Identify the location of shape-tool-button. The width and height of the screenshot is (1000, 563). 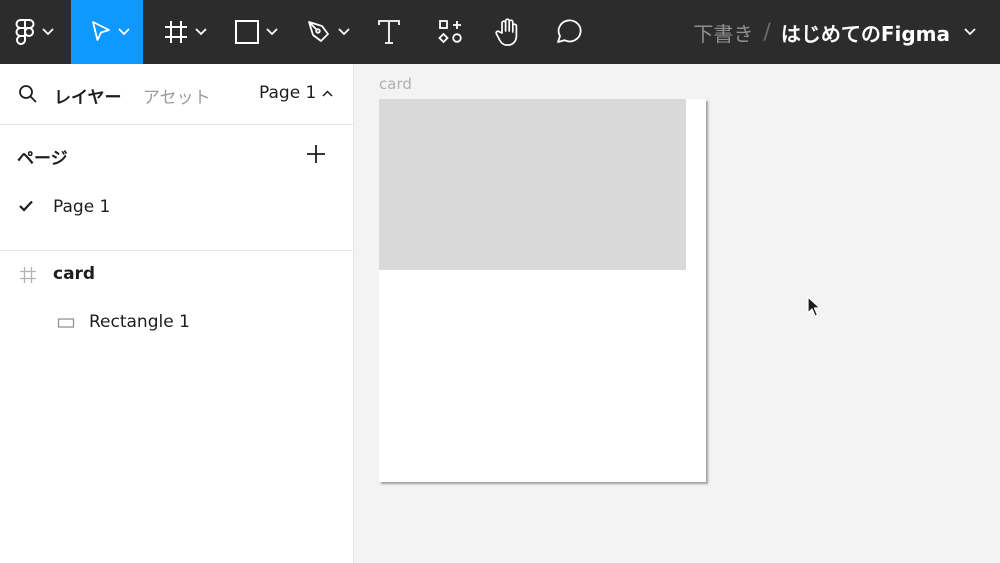
(256, 32).